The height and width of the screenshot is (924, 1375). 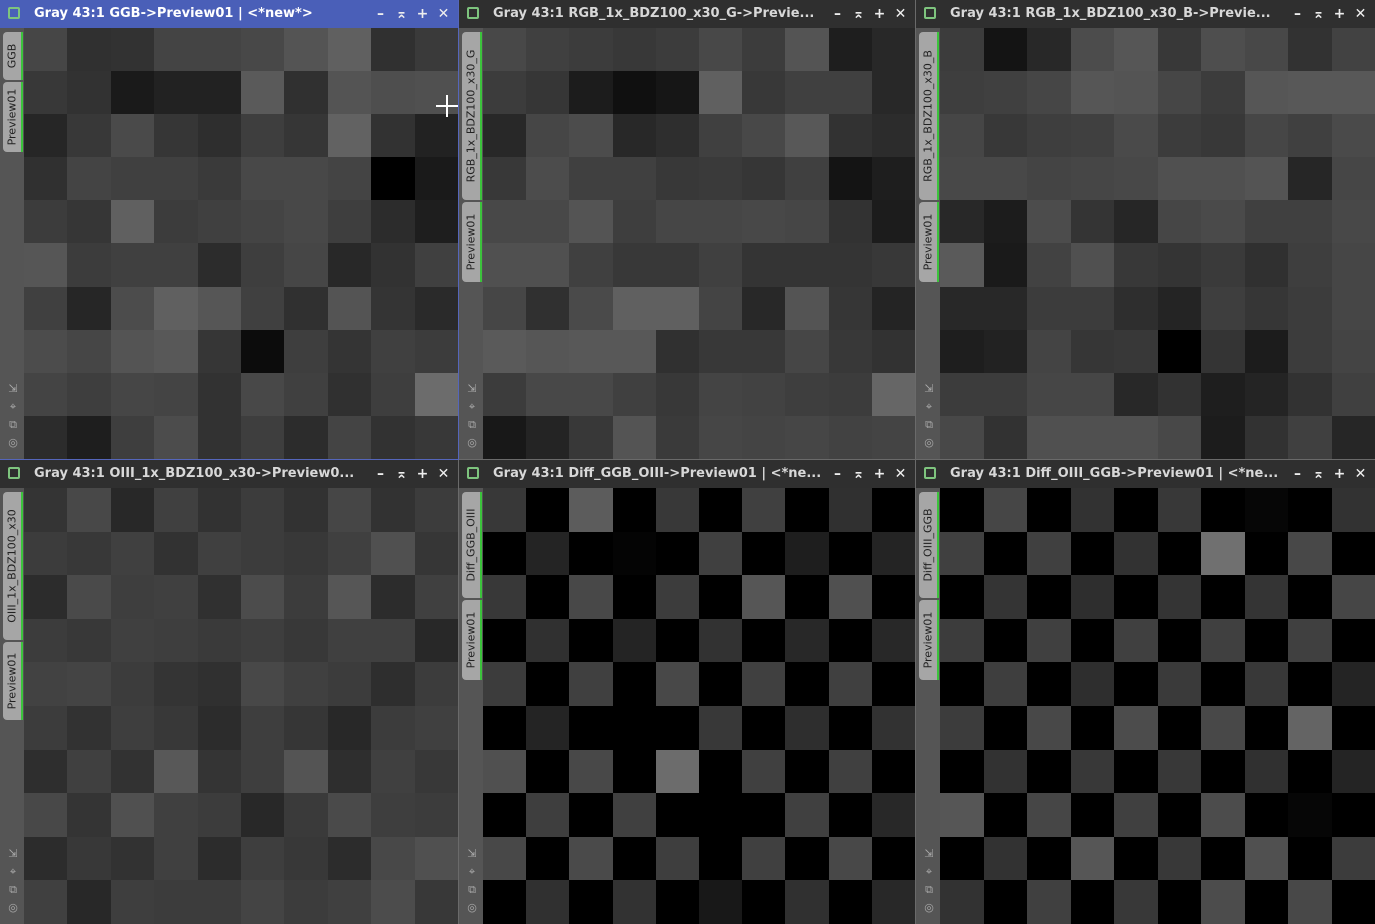 What do you see at coordinates (13, 566) in the screenshot?
I see `view-tab-main: OIII_1x_BDZ100_x30` at bounding box center [13, 566].